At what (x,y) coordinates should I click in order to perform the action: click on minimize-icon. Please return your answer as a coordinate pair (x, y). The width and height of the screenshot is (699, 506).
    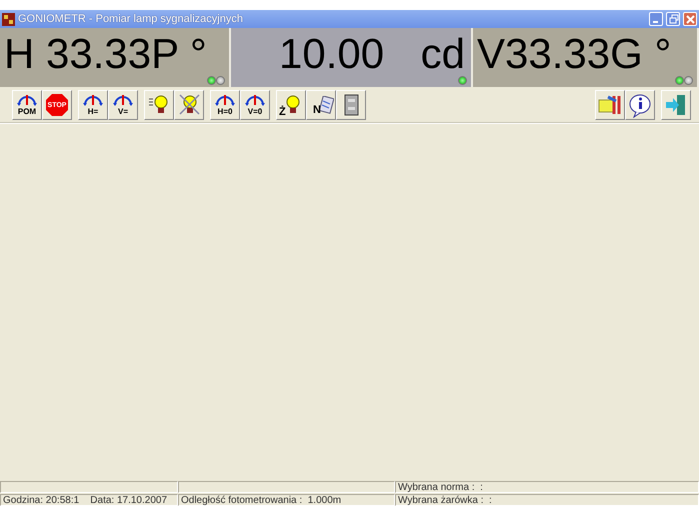
    Looking at the image, I should click on (656, 19).